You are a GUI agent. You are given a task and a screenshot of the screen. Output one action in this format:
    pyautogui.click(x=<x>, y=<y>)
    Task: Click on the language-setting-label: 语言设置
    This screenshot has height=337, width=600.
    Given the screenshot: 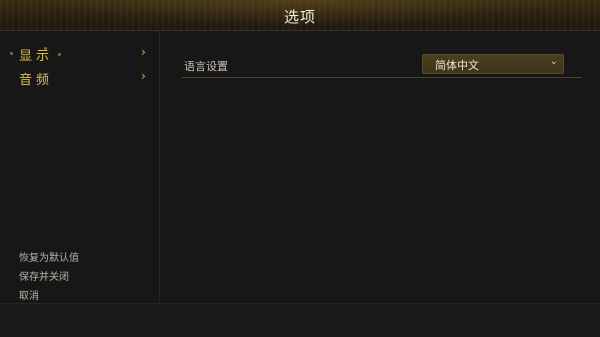 What is the action you would take?
    pyautogui.click(x=206, y=66)
    